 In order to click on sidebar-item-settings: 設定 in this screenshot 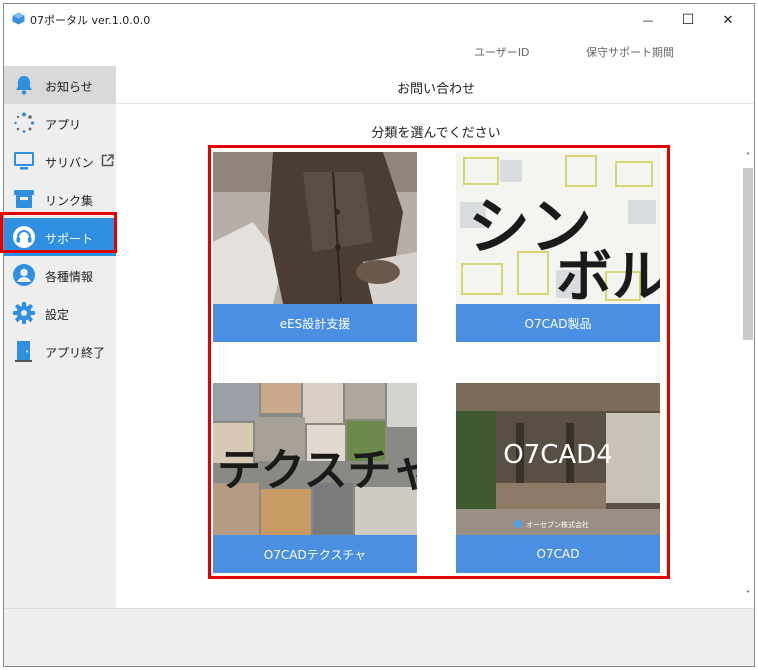, I will do `click(60, 313)`.